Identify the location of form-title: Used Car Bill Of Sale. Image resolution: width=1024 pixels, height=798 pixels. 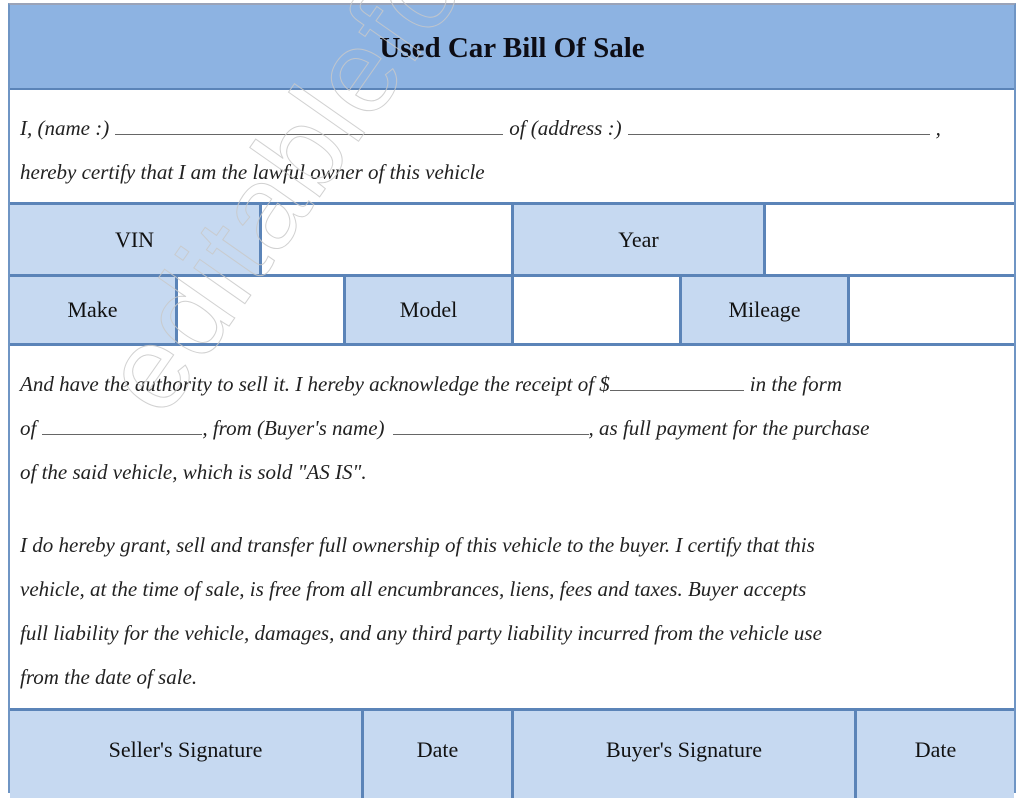
(512, 48).